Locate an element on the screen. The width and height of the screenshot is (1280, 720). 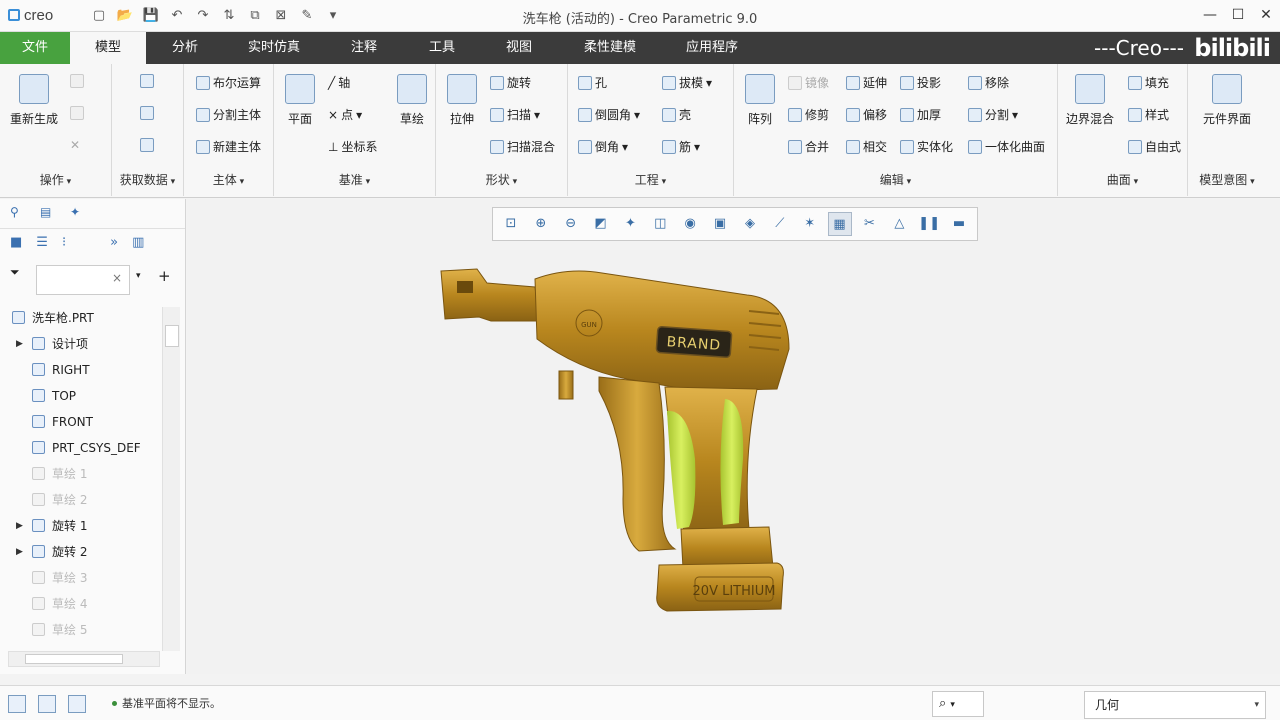
tree-item-top: TOP is located at coordinates (81, 396).